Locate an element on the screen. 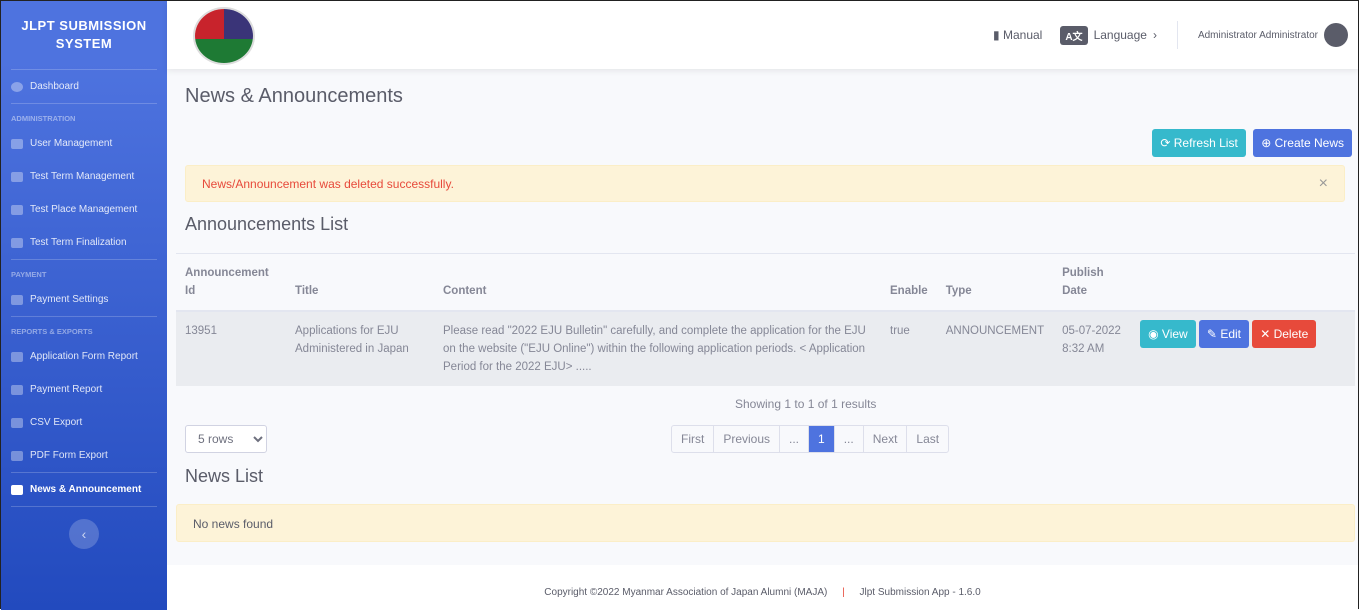  label: PDF Form Export is located at coordinates (69, 455).